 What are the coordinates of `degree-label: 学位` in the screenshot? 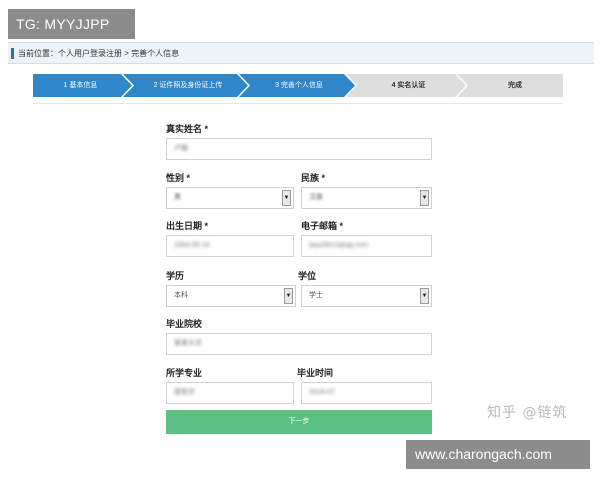 It's located at (307, 276).